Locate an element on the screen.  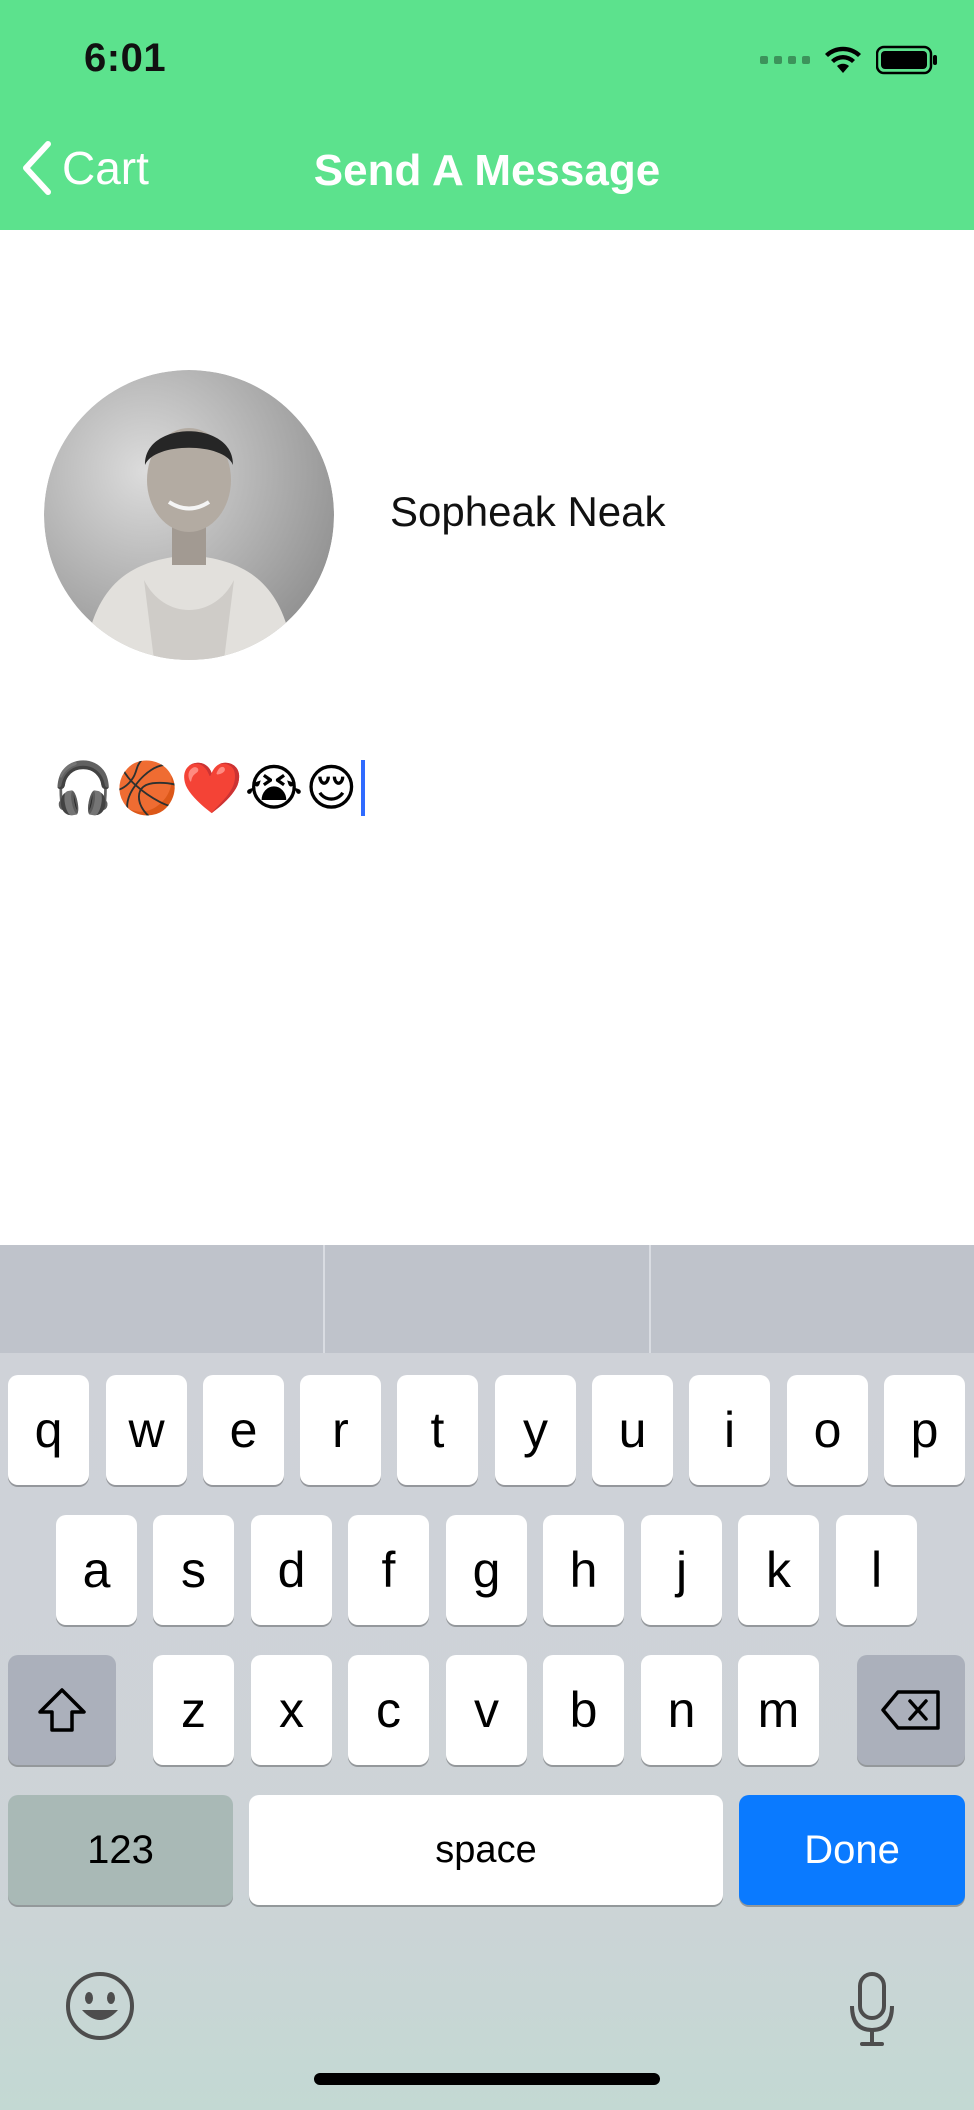
shift-key is located at coordinates (62, 1710).